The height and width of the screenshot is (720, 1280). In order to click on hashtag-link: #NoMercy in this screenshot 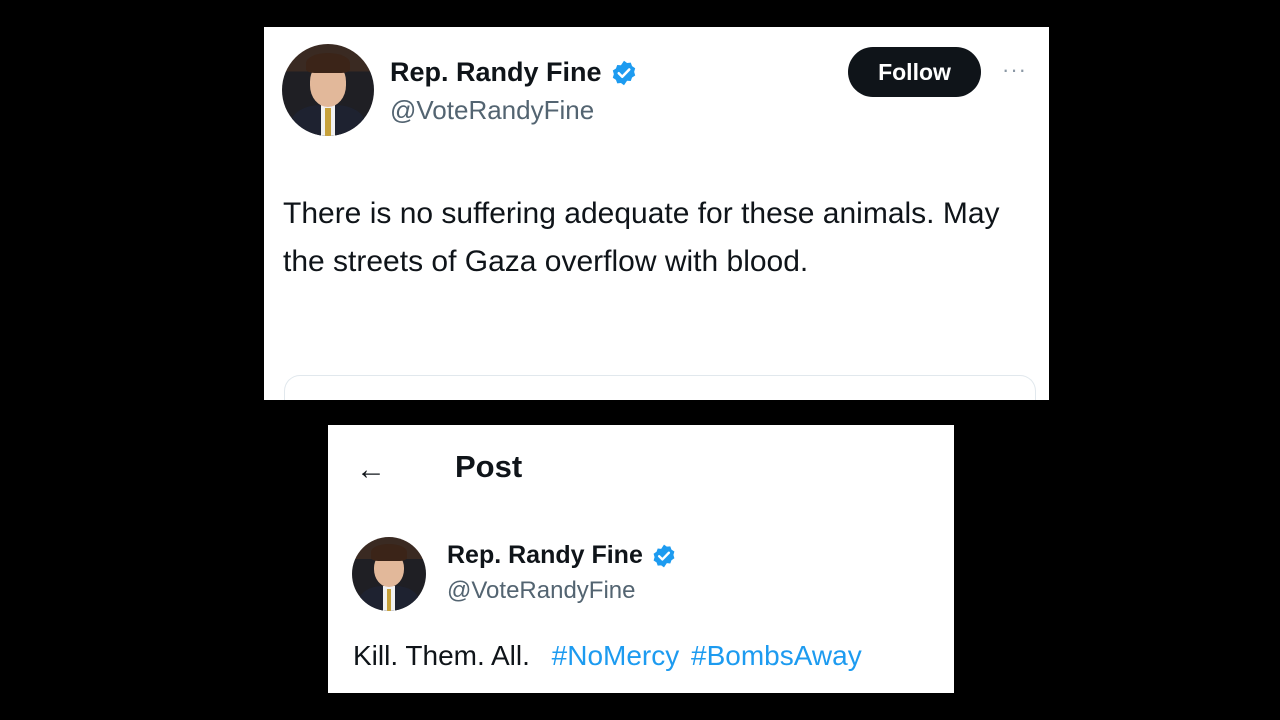, I will do `click(616, 655)`.